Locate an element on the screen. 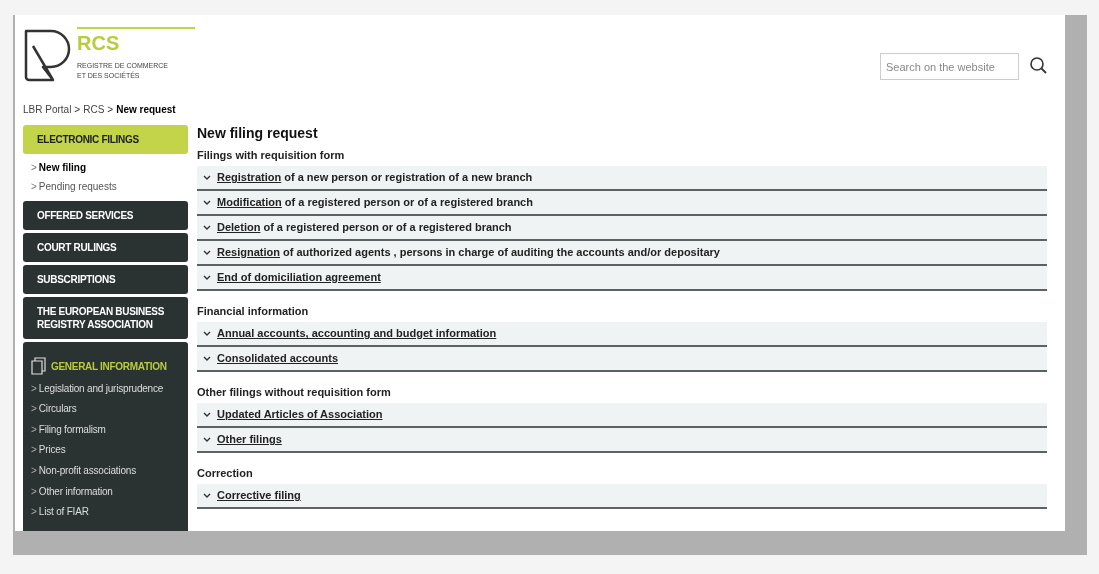 The width and height of the screenshot is (1099, 574). documents-icon is located at coordinates (38, 366).